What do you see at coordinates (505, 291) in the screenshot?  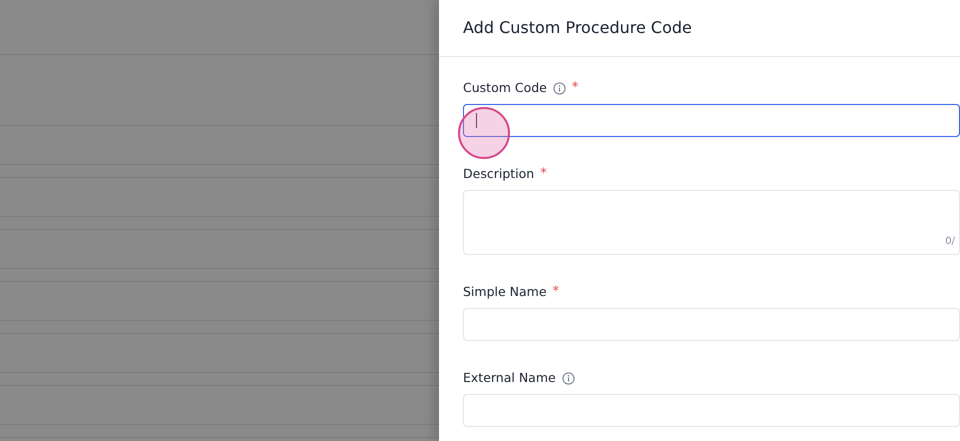 I see `field-label: Simple Name` at bounding box center [505, 291].